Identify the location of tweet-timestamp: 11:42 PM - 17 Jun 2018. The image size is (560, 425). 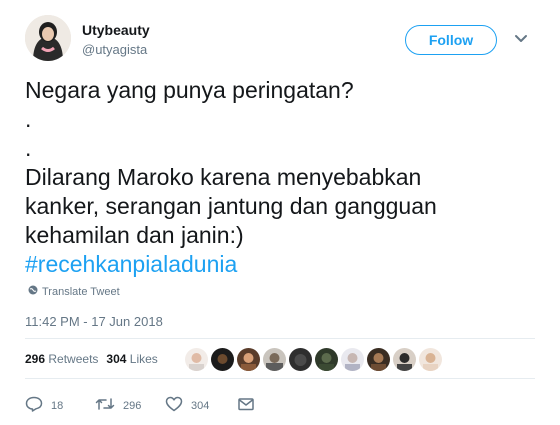
(94, 321).